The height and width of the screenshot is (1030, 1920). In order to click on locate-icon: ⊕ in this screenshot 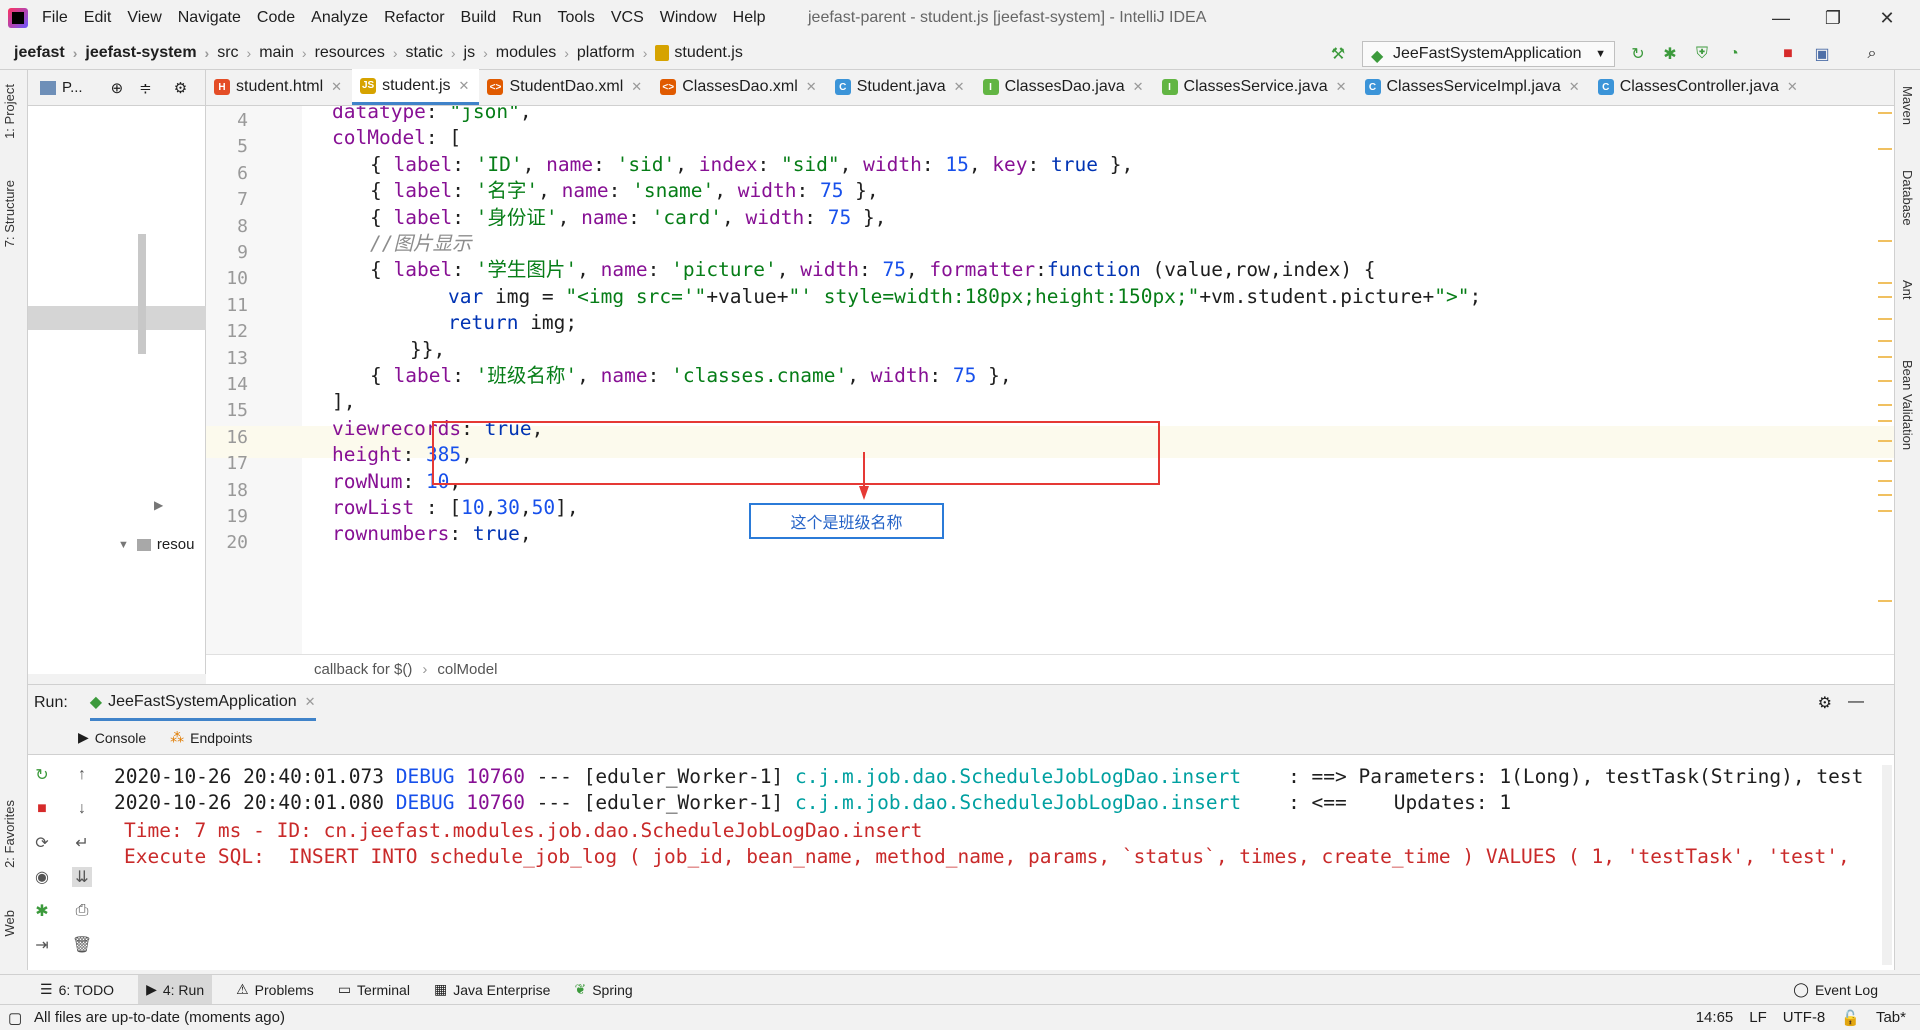, I will do `click(117, 88)`.